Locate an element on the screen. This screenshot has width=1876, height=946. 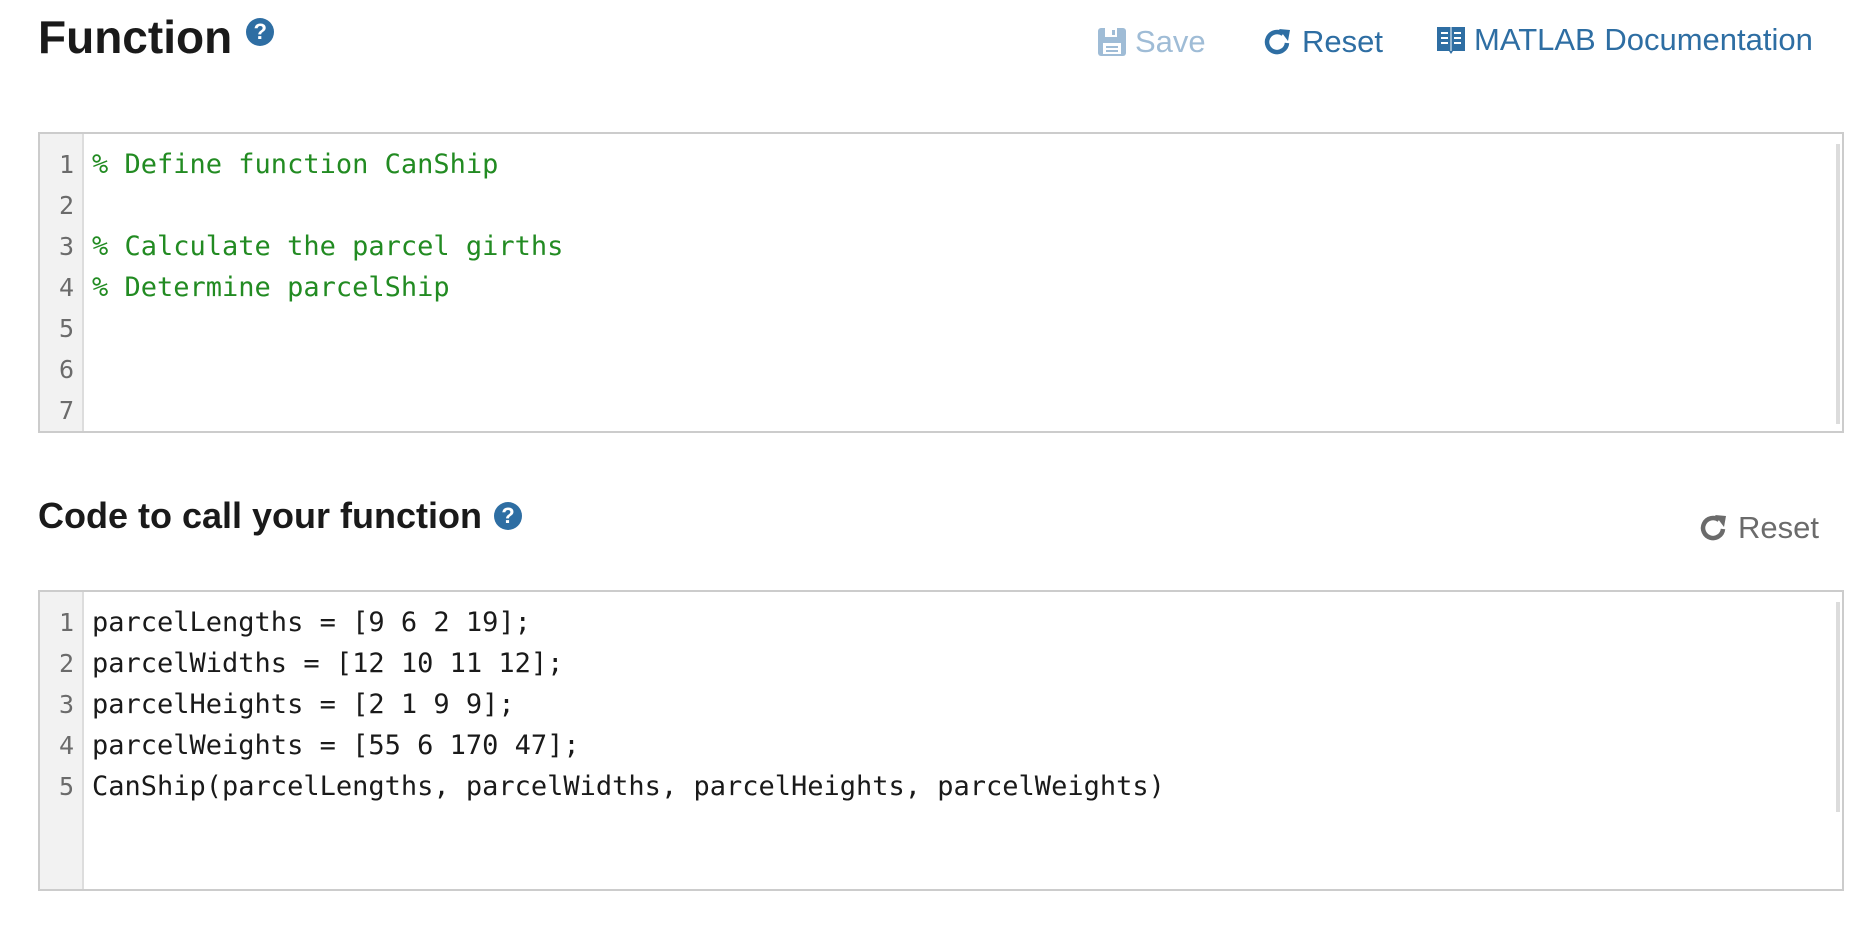
save-label: Save is located at coordinates (1170, 41).